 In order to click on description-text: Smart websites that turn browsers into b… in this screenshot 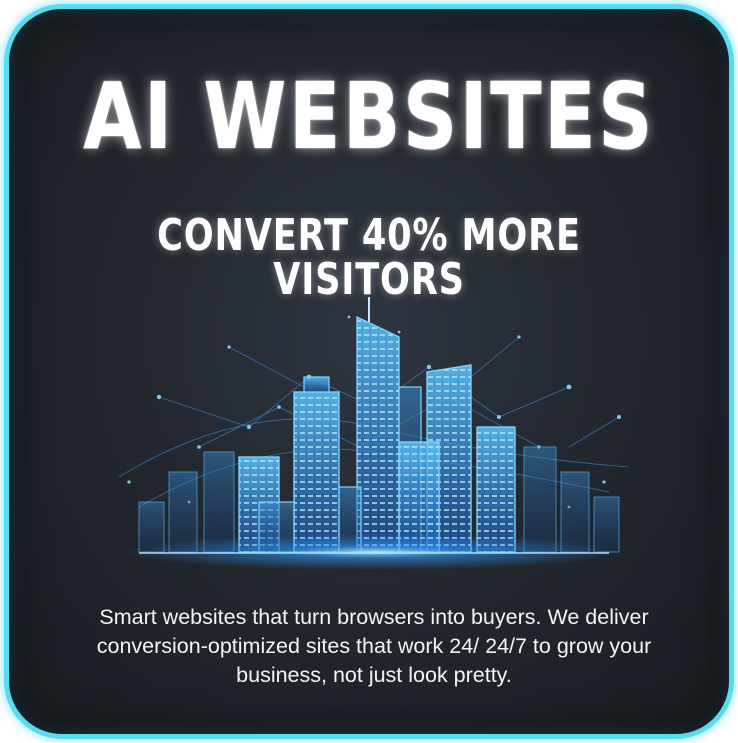, I will do `click(374, 646)`.